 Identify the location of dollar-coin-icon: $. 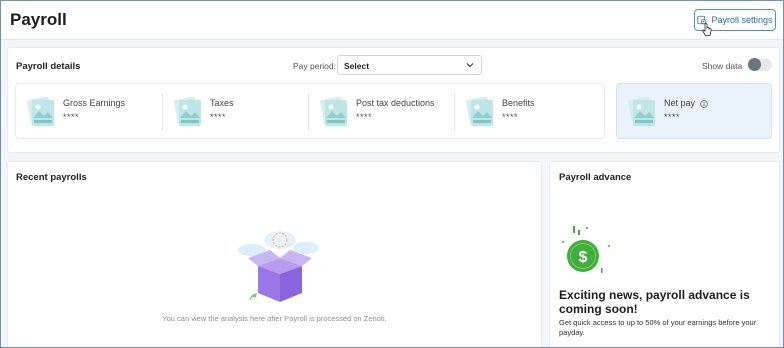
(586, 249).